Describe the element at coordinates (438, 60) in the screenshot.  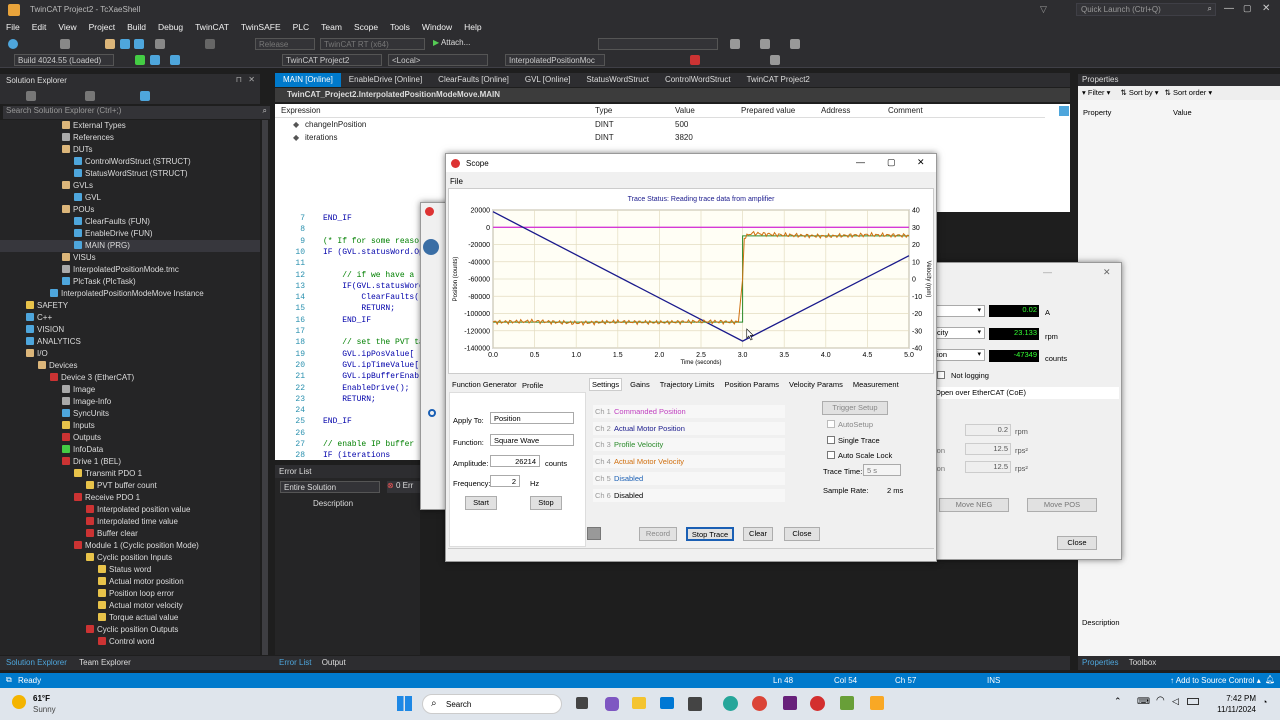
I see `local-dropdown: <Local>` at that location.